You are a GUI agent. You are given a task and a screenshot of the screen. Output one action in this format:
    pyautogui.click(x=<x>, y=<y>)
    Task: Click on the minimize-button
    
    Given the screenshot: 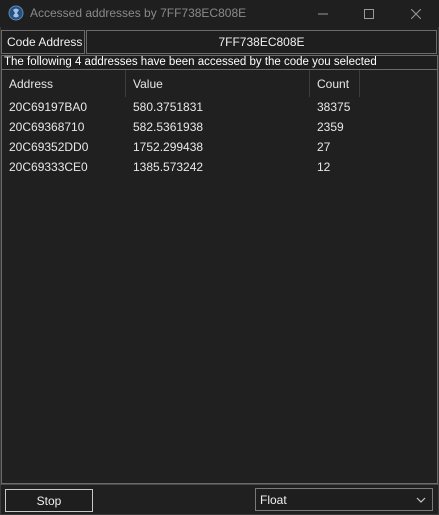 What is the action you would take?
    pyautogui.click(x=323, y=13)
    